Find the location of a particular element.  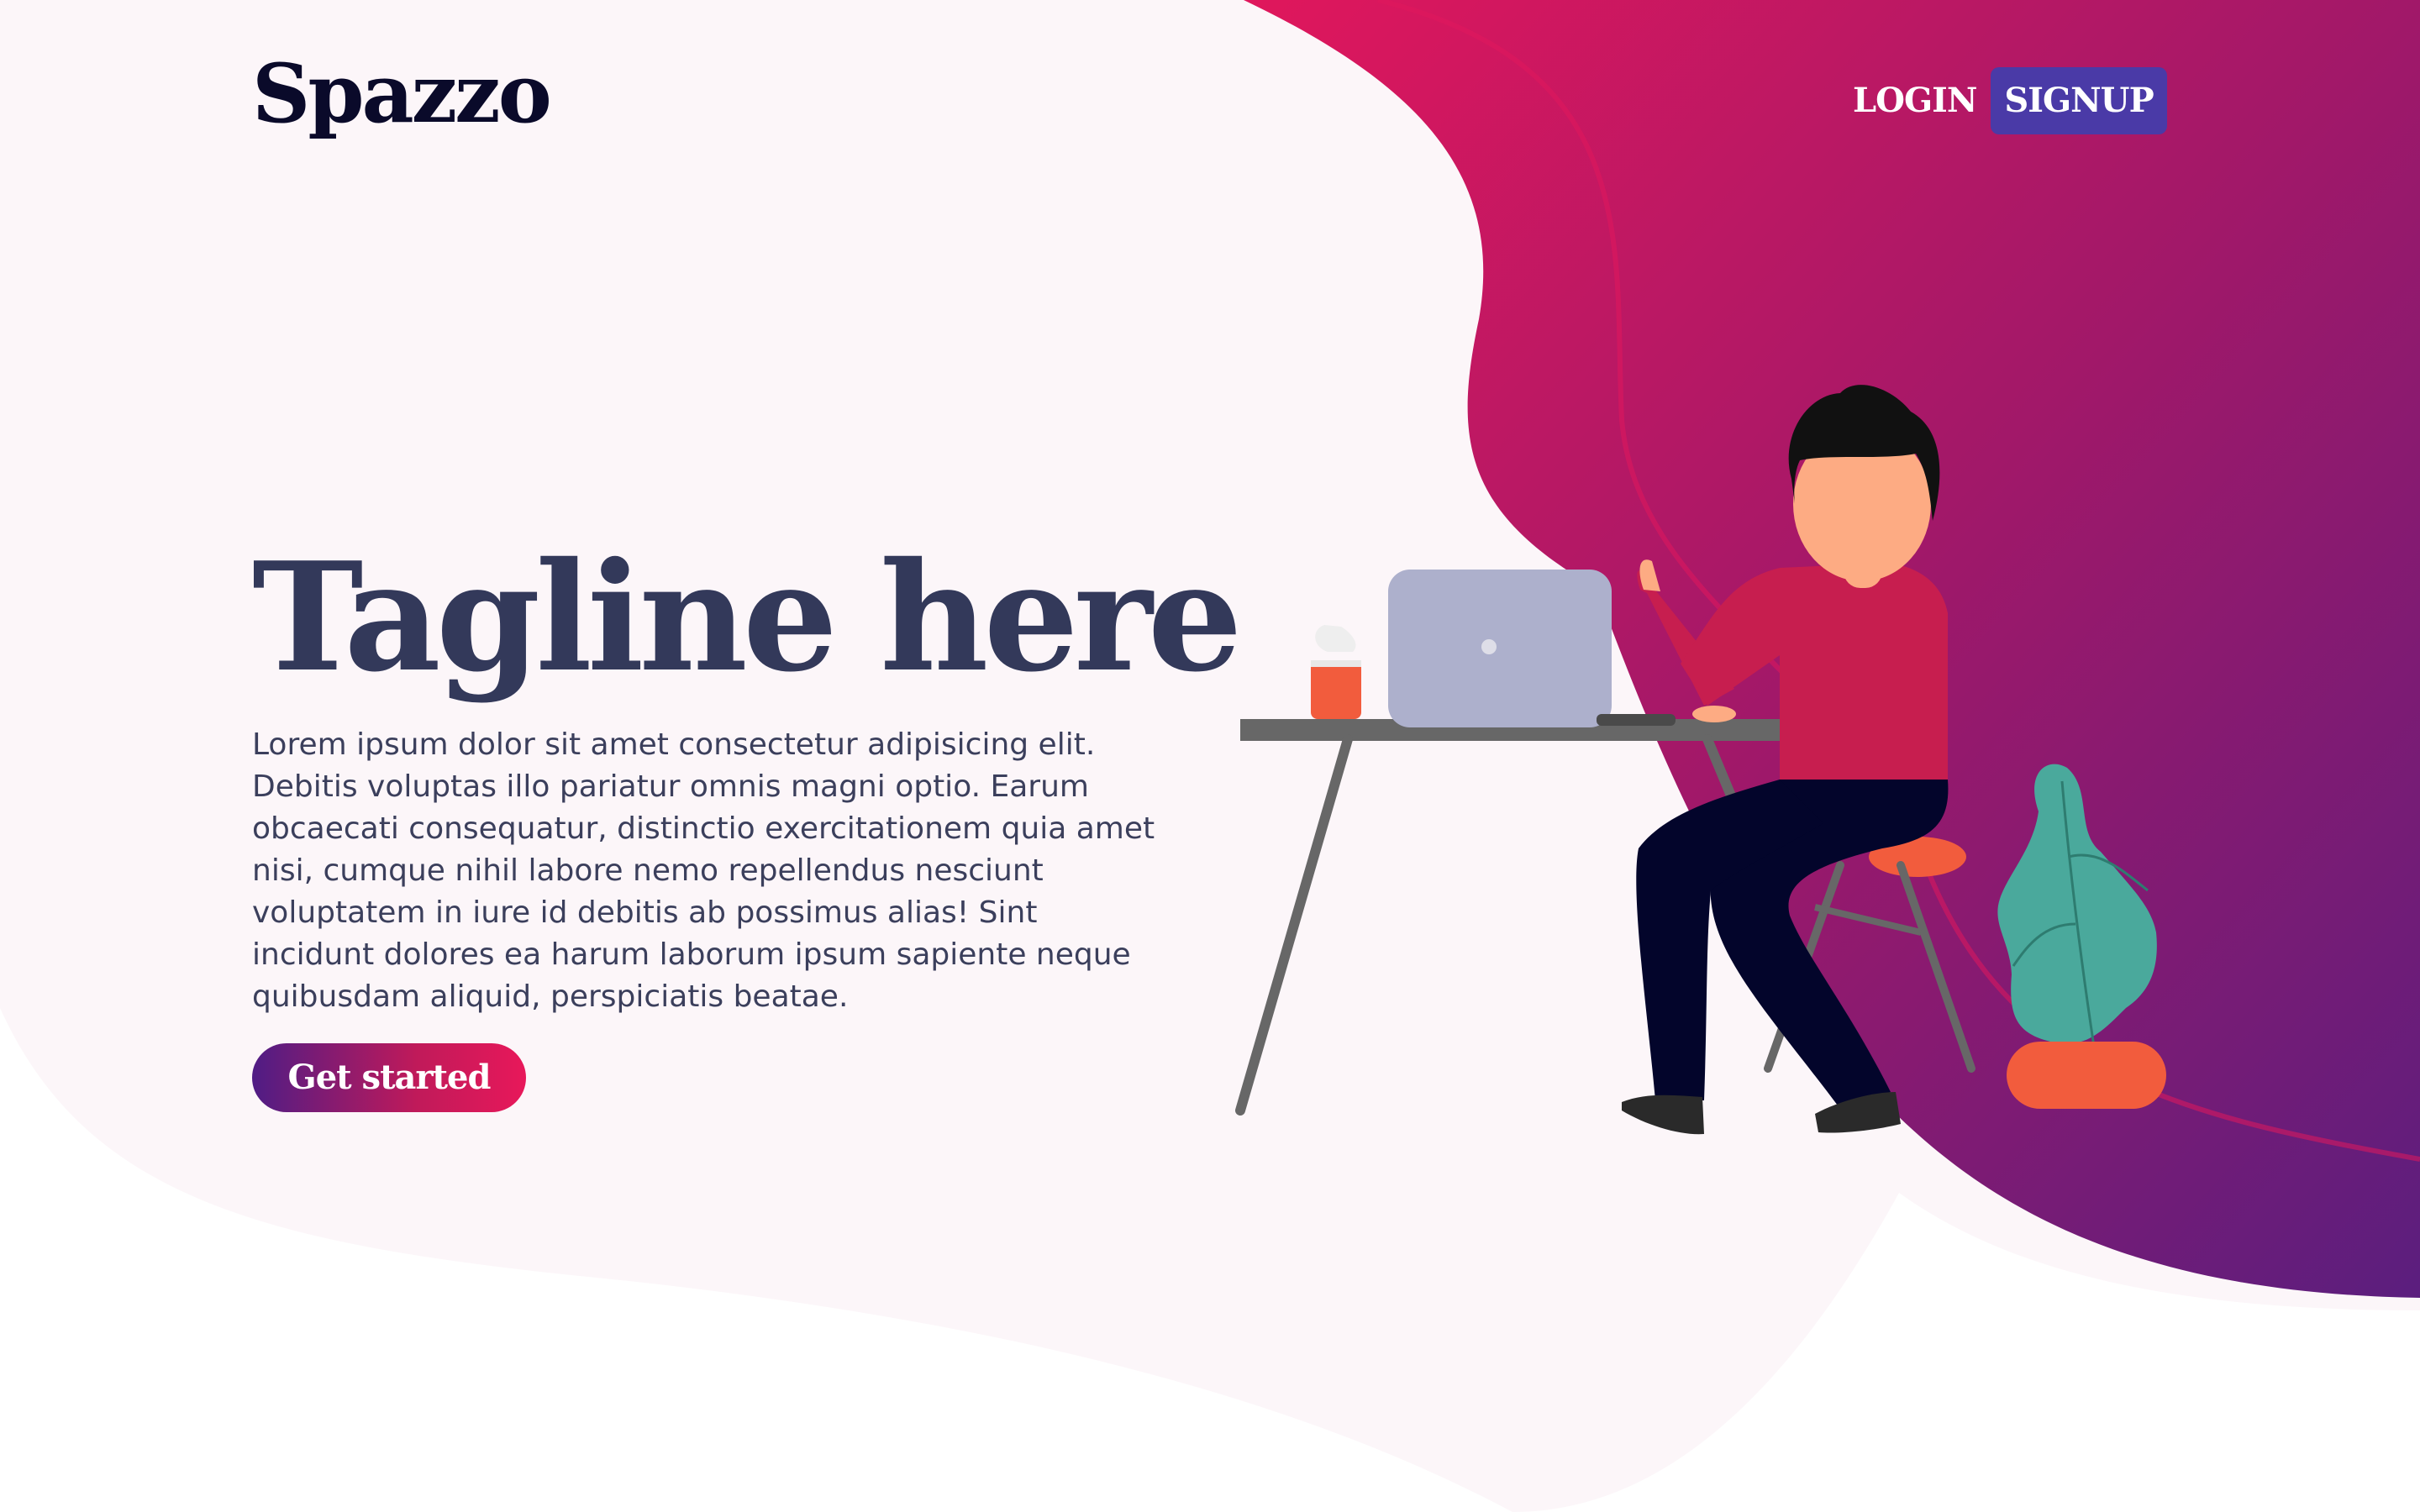

coffee-cup is located at coordinates (1336, 672).